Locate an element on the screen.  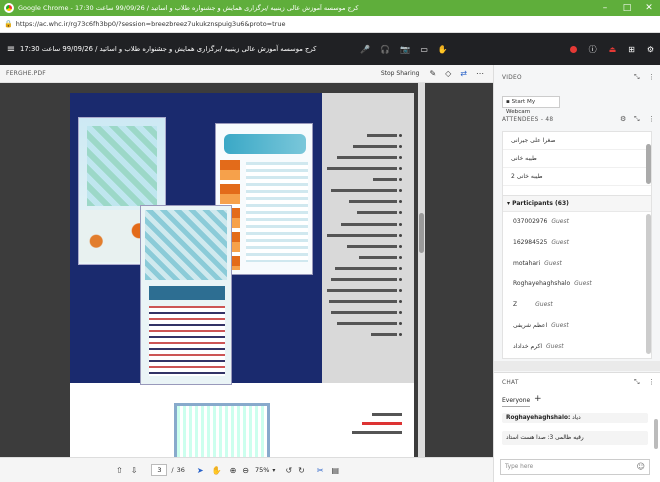
list-item: Z Guest is located at coordinates (577, 305).